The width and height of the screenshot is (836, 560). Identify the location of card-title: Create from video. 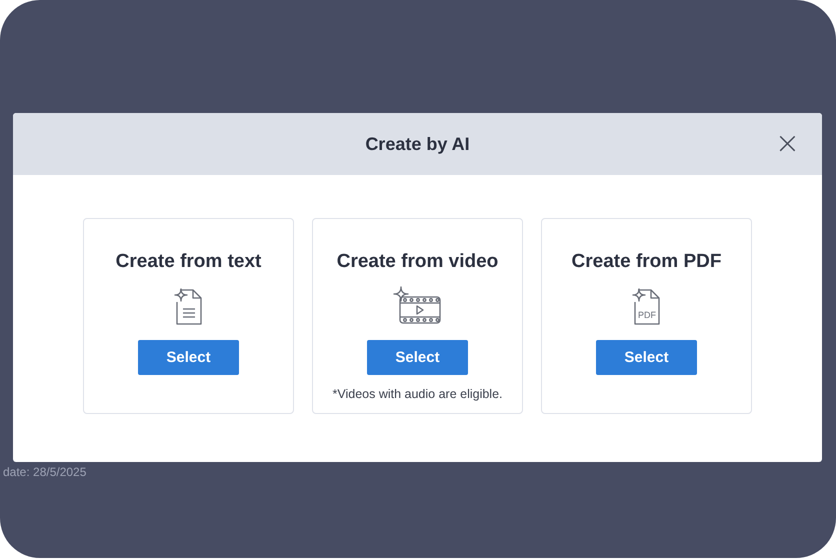
(417, 262).